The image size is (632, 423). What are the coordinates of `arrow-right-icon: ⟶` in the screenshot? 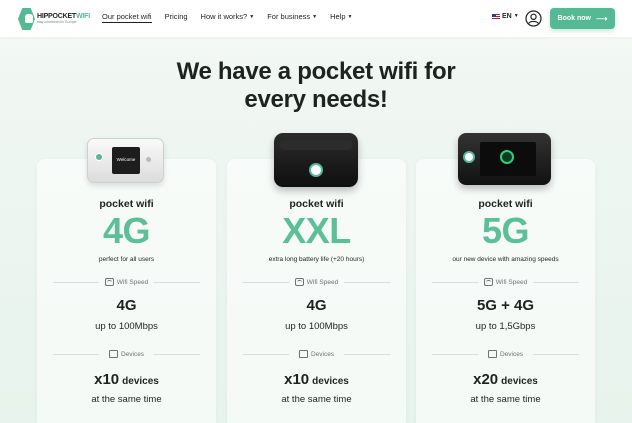 It's located at (601, 18).